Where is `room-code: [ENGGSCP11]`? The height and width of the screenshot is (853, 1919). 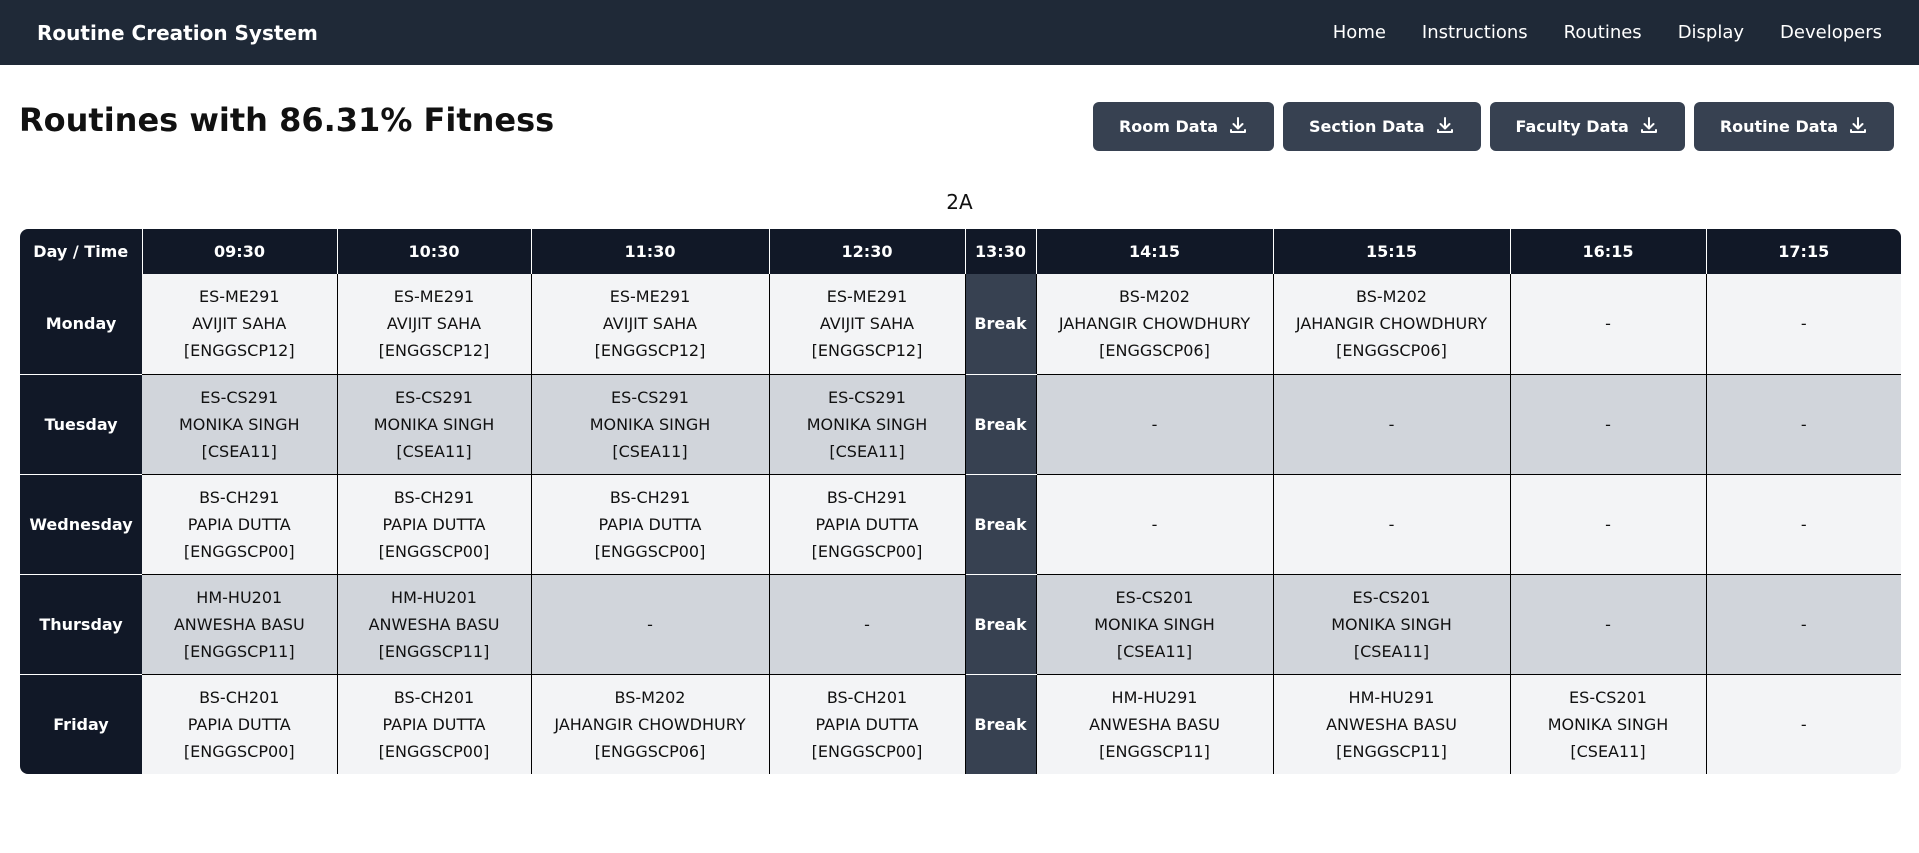 room-code: [ENGGSCP11] is located at coordinates (1391, 751).